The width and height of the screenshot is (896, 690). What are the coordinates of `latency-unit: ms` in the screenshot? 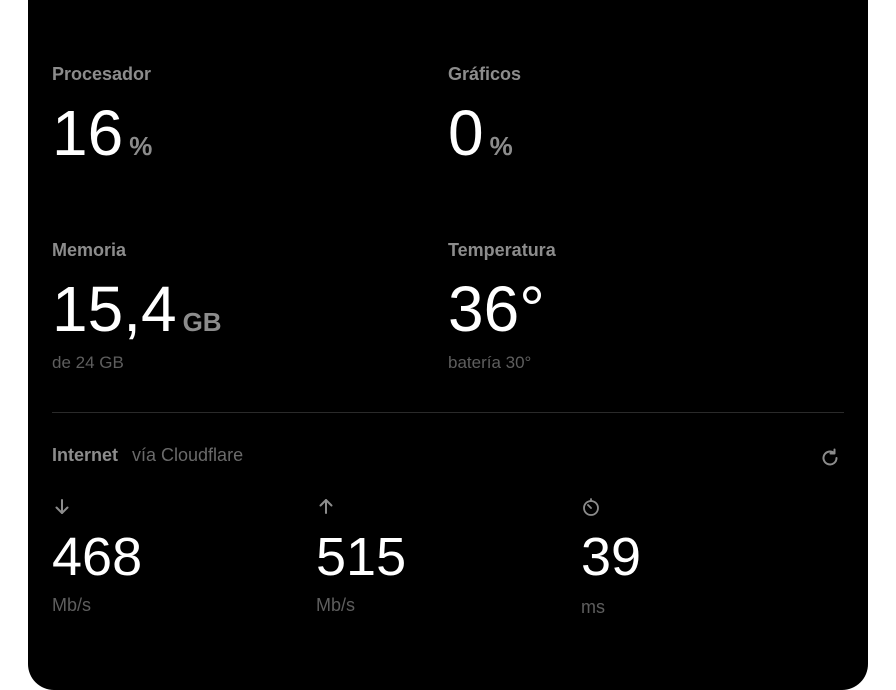 It's located at (593, 607).